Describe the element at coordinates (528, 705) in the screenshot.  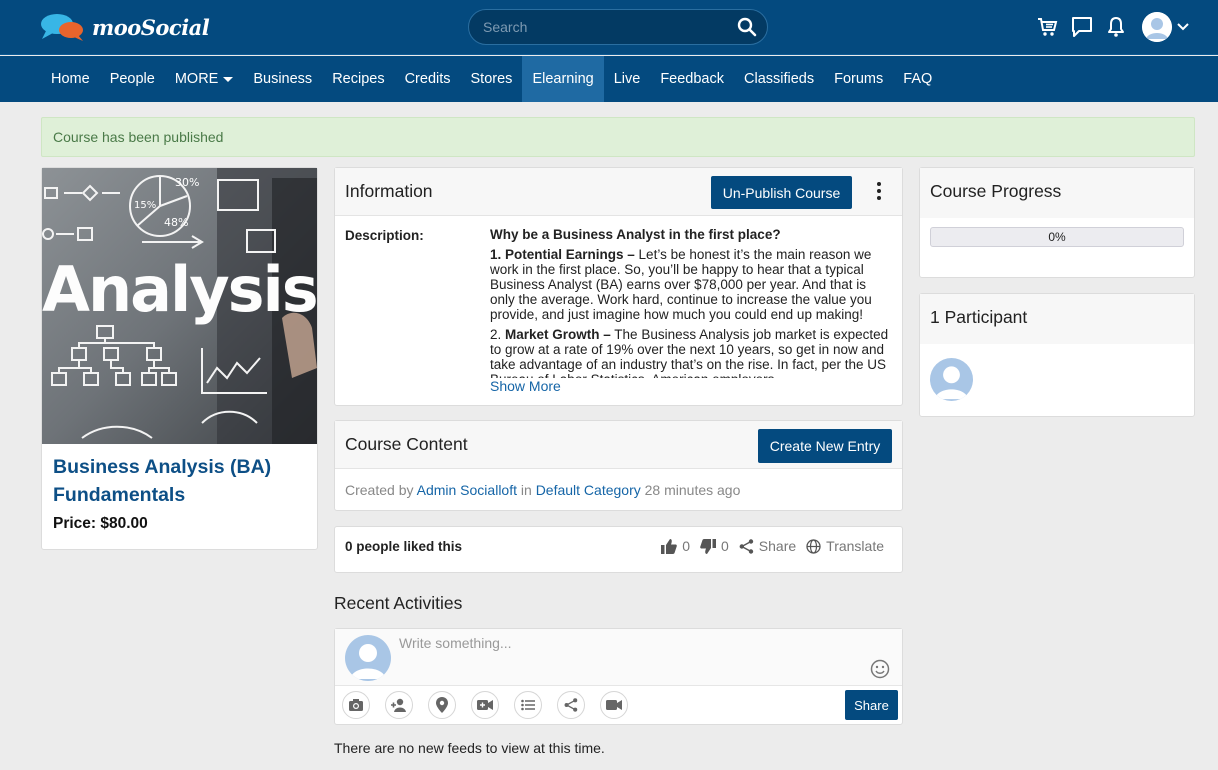
I see `list-icon` at that location.